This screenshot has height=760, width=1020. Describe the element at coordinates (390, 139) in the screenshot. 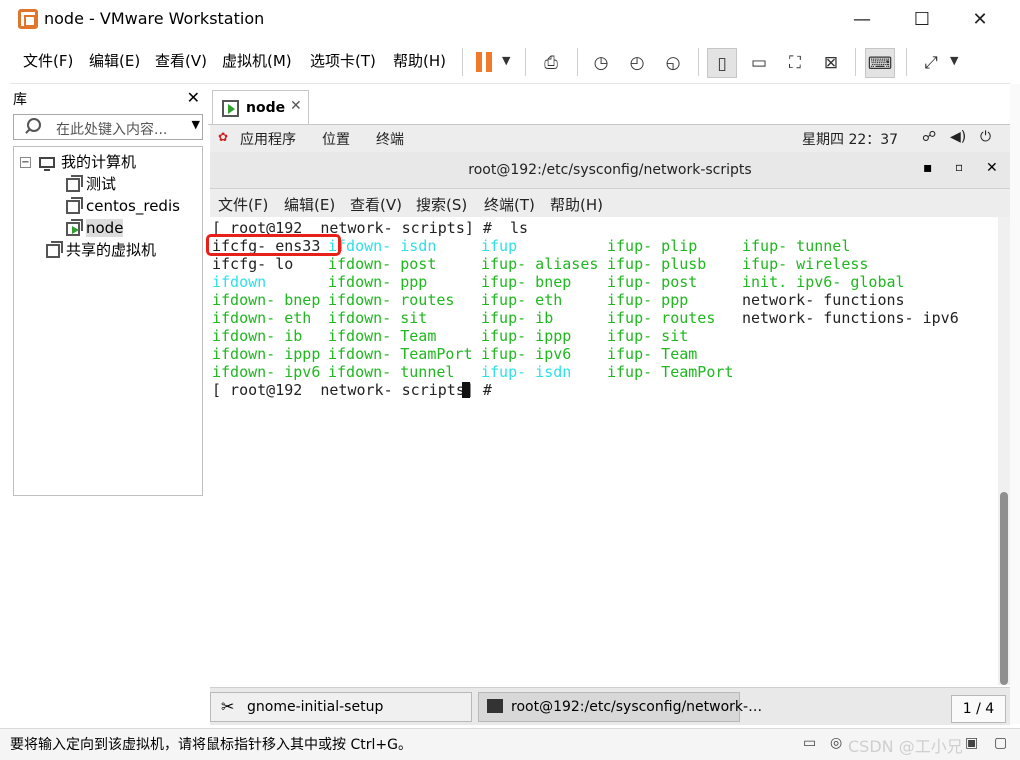

I see `gnome-terminal-menu: 终端` at that location.